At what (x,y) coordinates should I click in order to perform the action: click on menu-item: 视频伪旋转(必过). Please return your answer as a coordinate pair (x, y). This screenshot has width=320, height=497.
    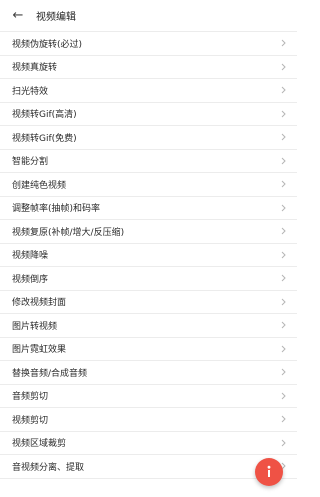
    Looking at the image, I should click on (148, 44).